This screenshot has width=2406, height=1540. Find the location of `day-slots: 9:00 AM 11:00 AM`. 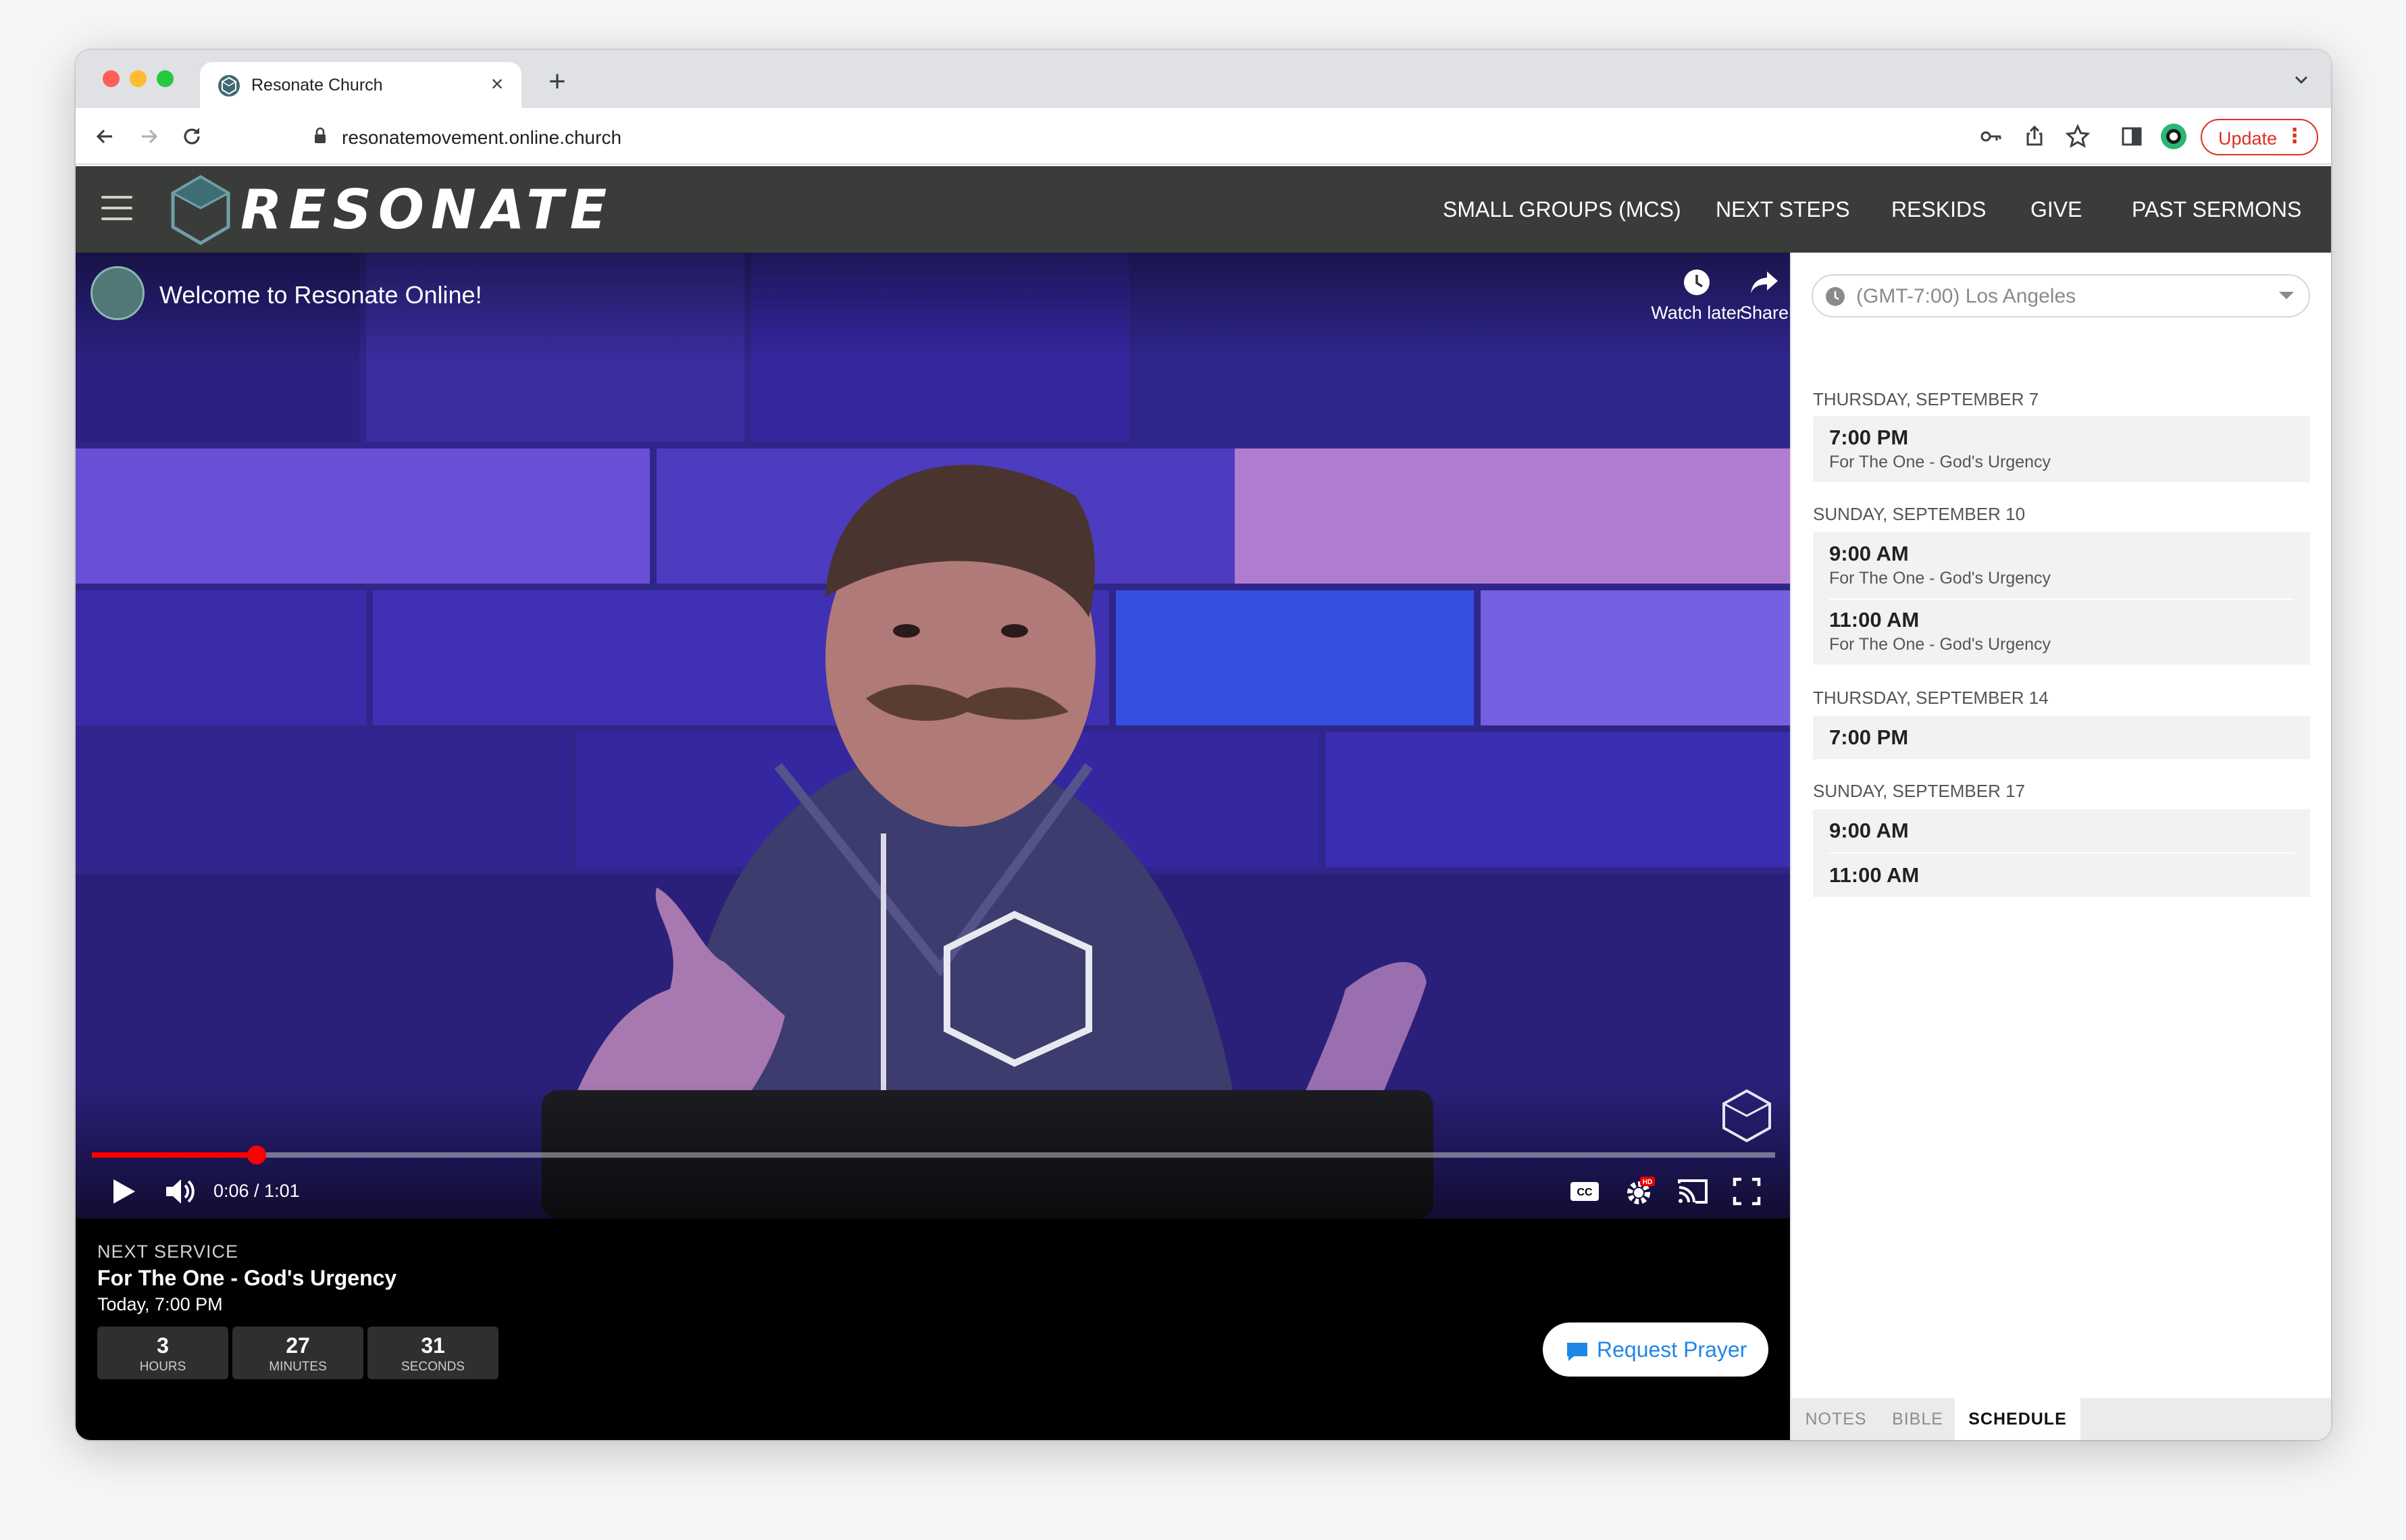

day-slots: 9:00 AM 11:00 AM is located at coordinates (2061, 853).